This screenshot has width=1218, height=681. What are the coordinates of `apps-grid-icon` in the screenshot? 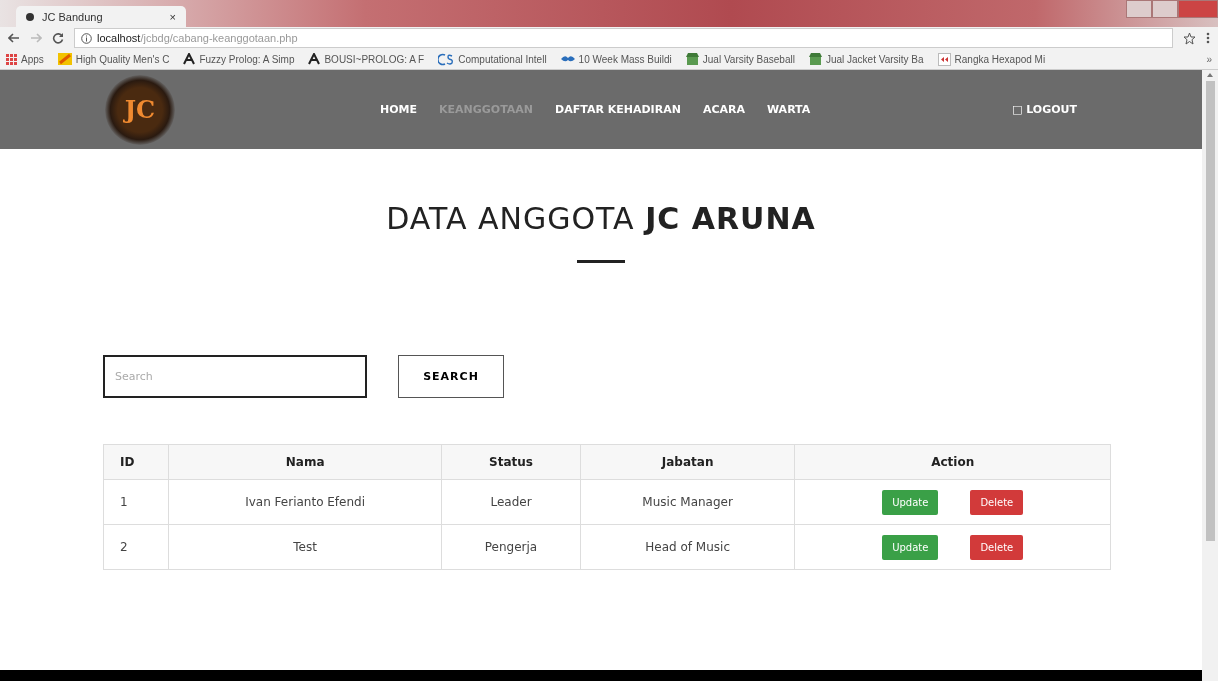 It's located at (11, 59).